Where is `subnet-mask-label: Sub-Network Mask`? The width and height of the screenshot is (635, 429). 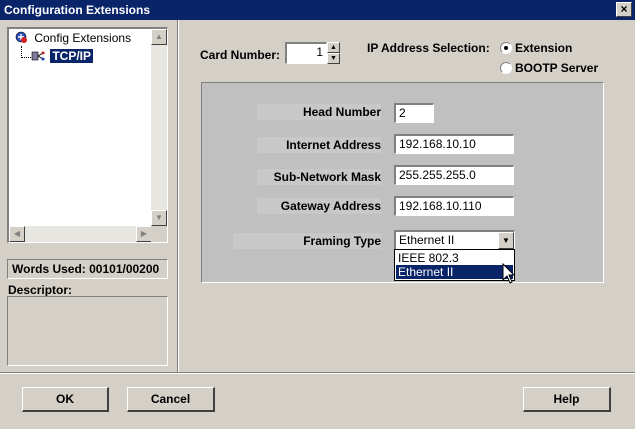 subnet-mask-label: Sub-Network Mask is located at coordinates (319, 177).